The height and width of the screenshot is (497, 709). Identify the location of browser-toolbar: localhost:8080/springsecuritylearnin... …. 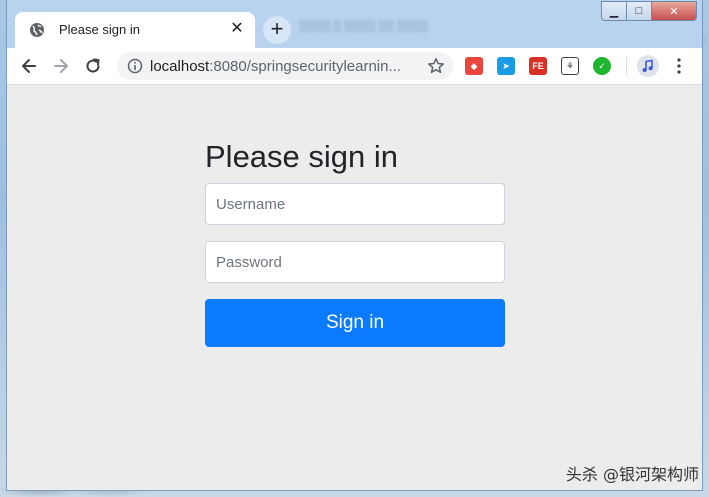
(354, 66).